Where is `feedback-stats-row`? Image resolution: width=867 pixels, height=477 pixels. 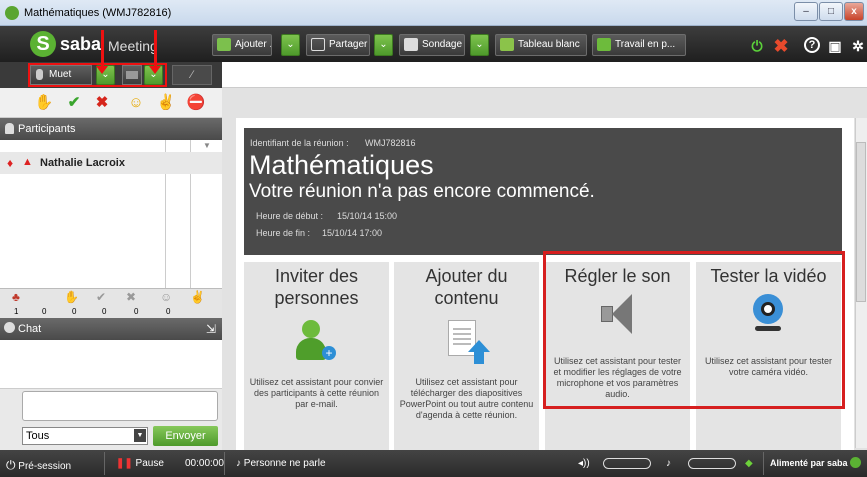 feedback-stats-row is located at coordinates (111, 303).